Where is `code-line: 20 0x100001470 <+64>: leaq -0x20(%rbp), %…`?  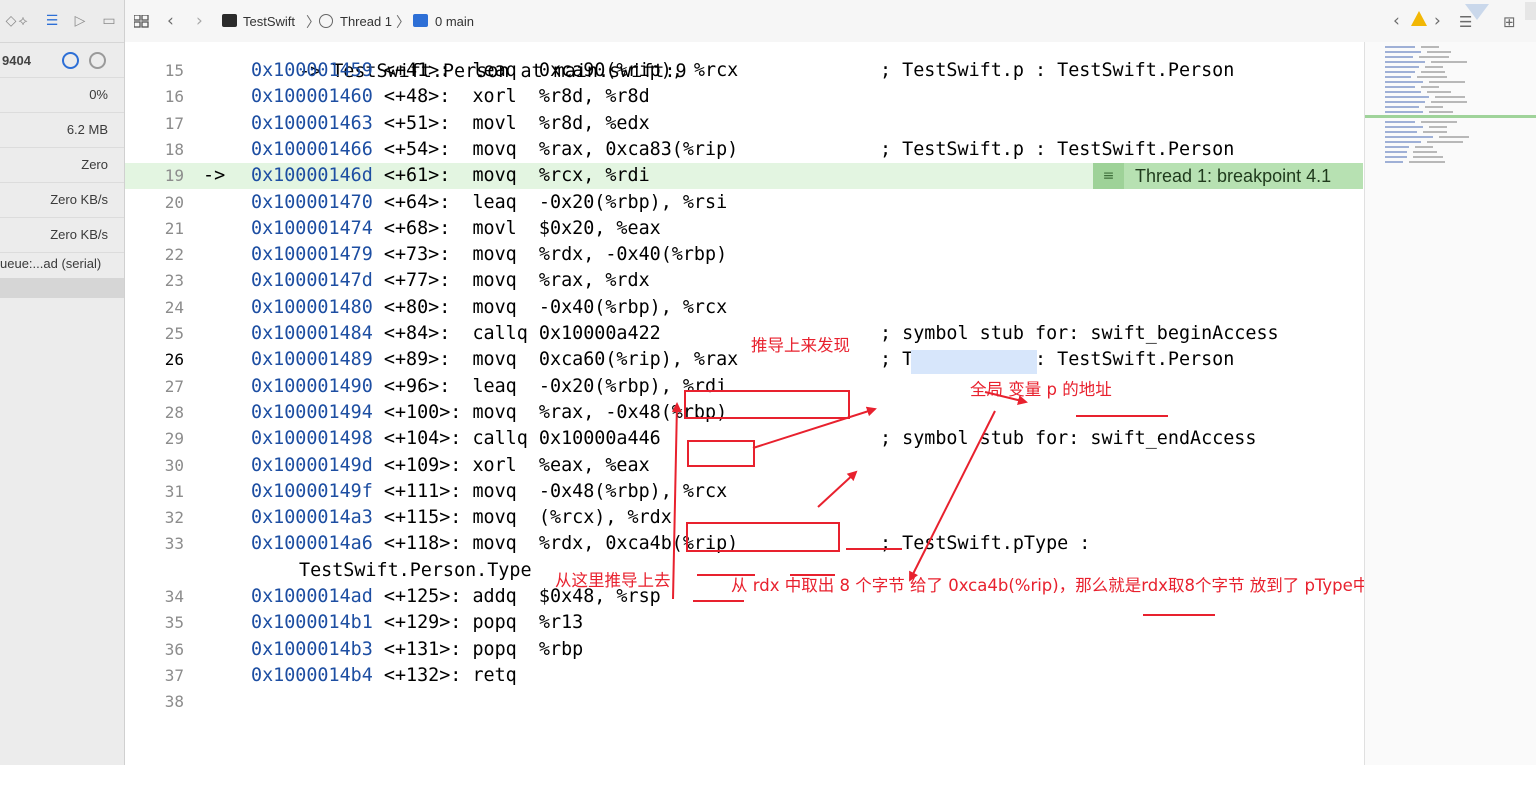
code-line: 20 0x100001470 <+64>: leaq -0x20(%rbp), %… is located at coordinates (744, 203).